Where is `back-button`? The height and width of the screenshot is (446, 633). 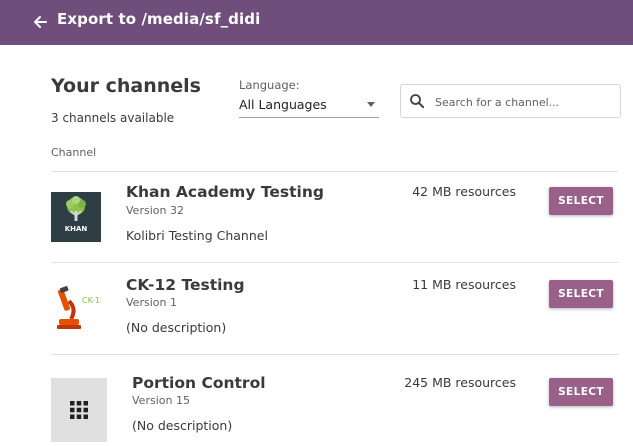 back-button is located at coordinates (40, 22).